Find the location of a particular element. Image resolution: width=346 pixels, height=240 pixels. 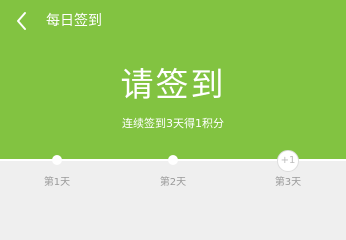

reward-badge: +1 is located at coordinates (288, 161).